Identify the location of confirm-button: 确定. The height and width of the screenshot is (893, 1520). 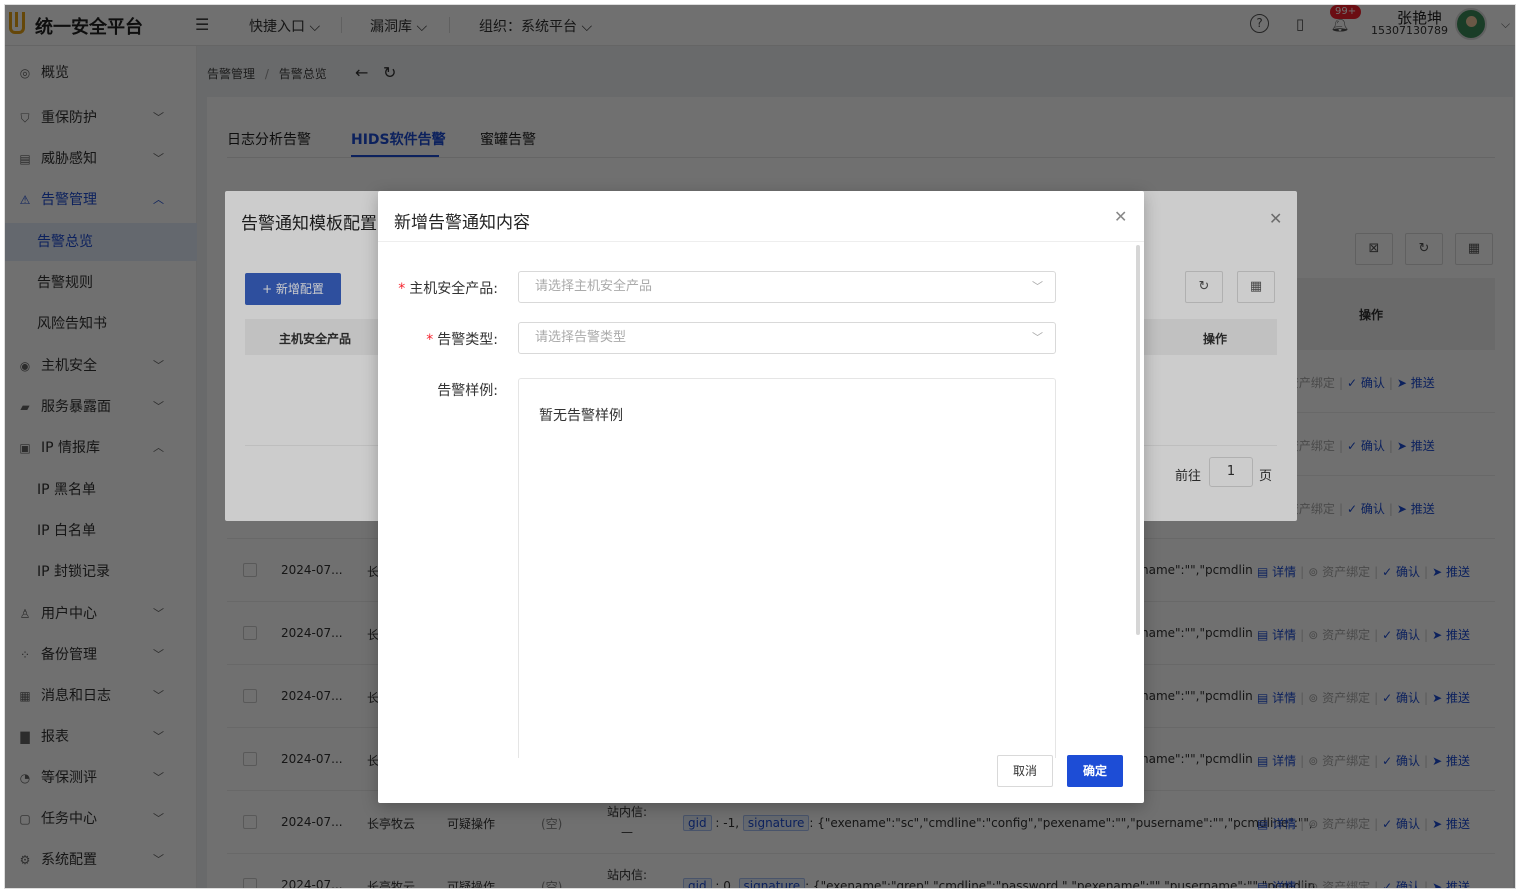
(1095, 771).